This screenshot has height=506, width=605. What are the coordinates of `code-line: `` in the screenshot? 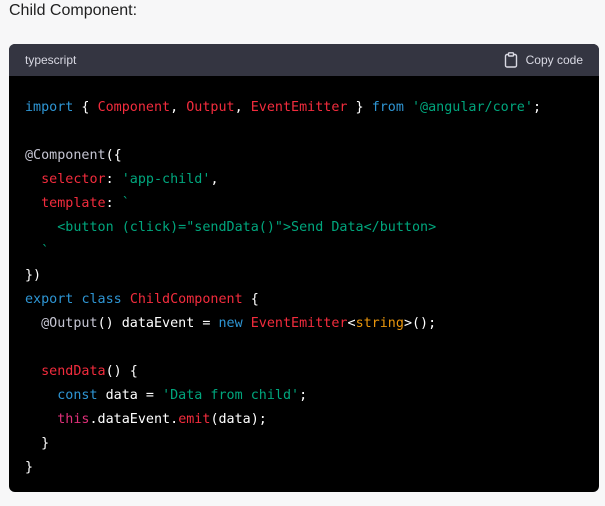 It's located at (304, 252).